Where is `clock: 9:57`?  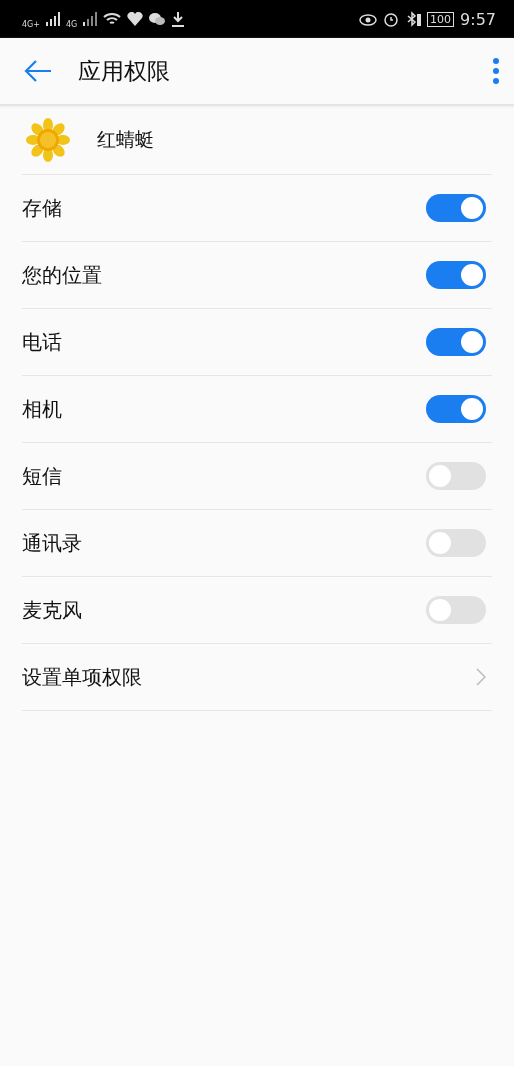 clock: 9:57 is located at coordinates (478, 19).